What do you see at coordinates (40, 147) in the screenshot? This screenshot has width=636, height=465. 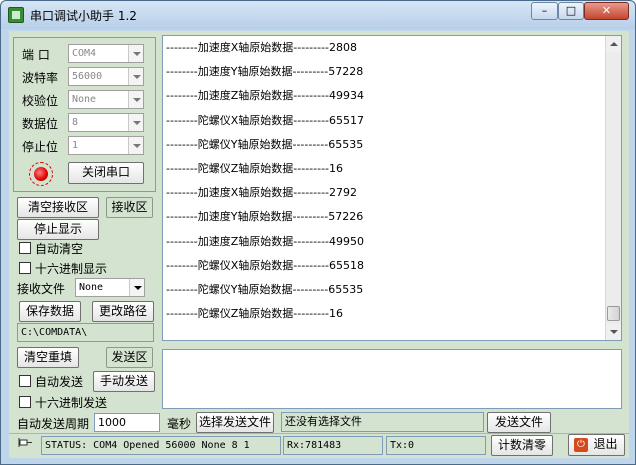 I see `stopbits-label: 停止位` at bounding box center [40, 147].